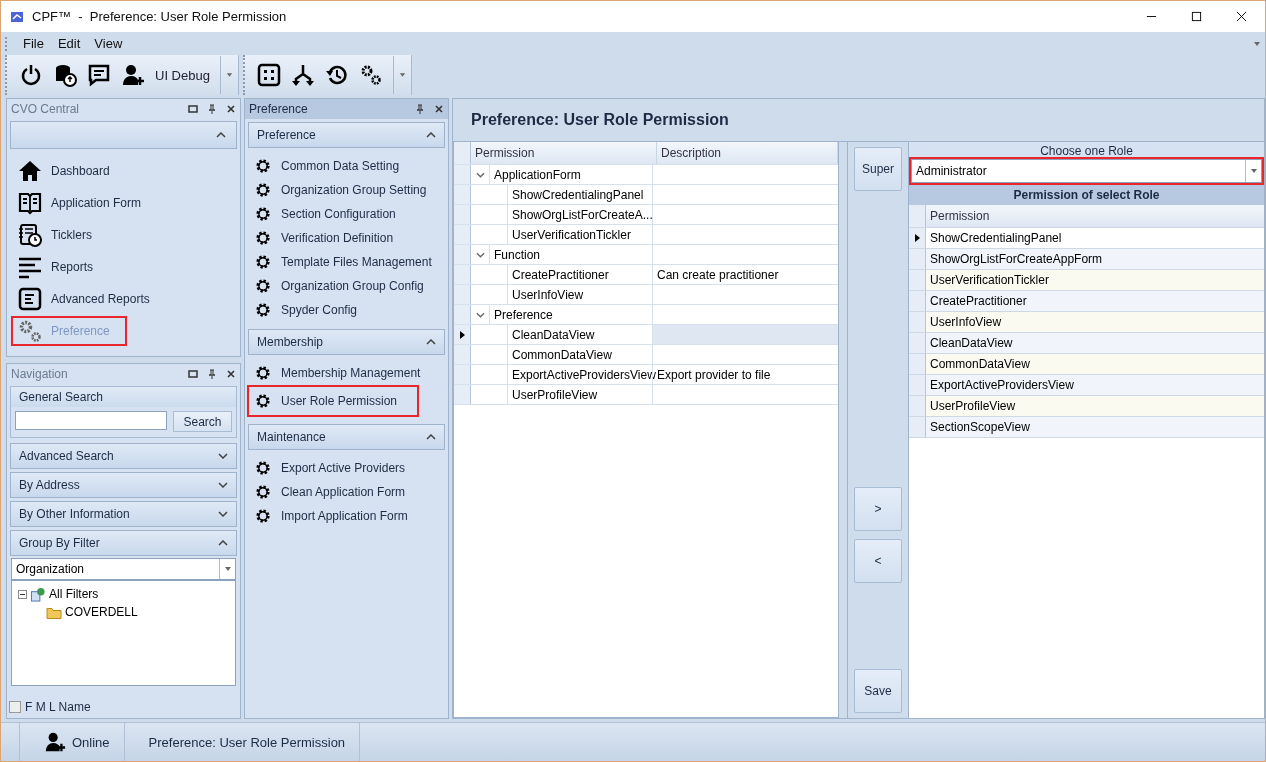  I want to click on section-header: Group By Filter, so click(123, 543).